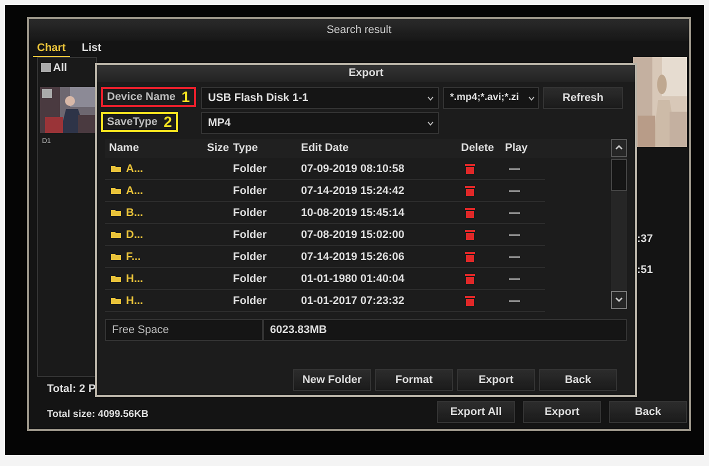  What do you see at coordinates (245, 148) in the screenshot?
I see `column-header: Type` at bounding box center [245, 148].